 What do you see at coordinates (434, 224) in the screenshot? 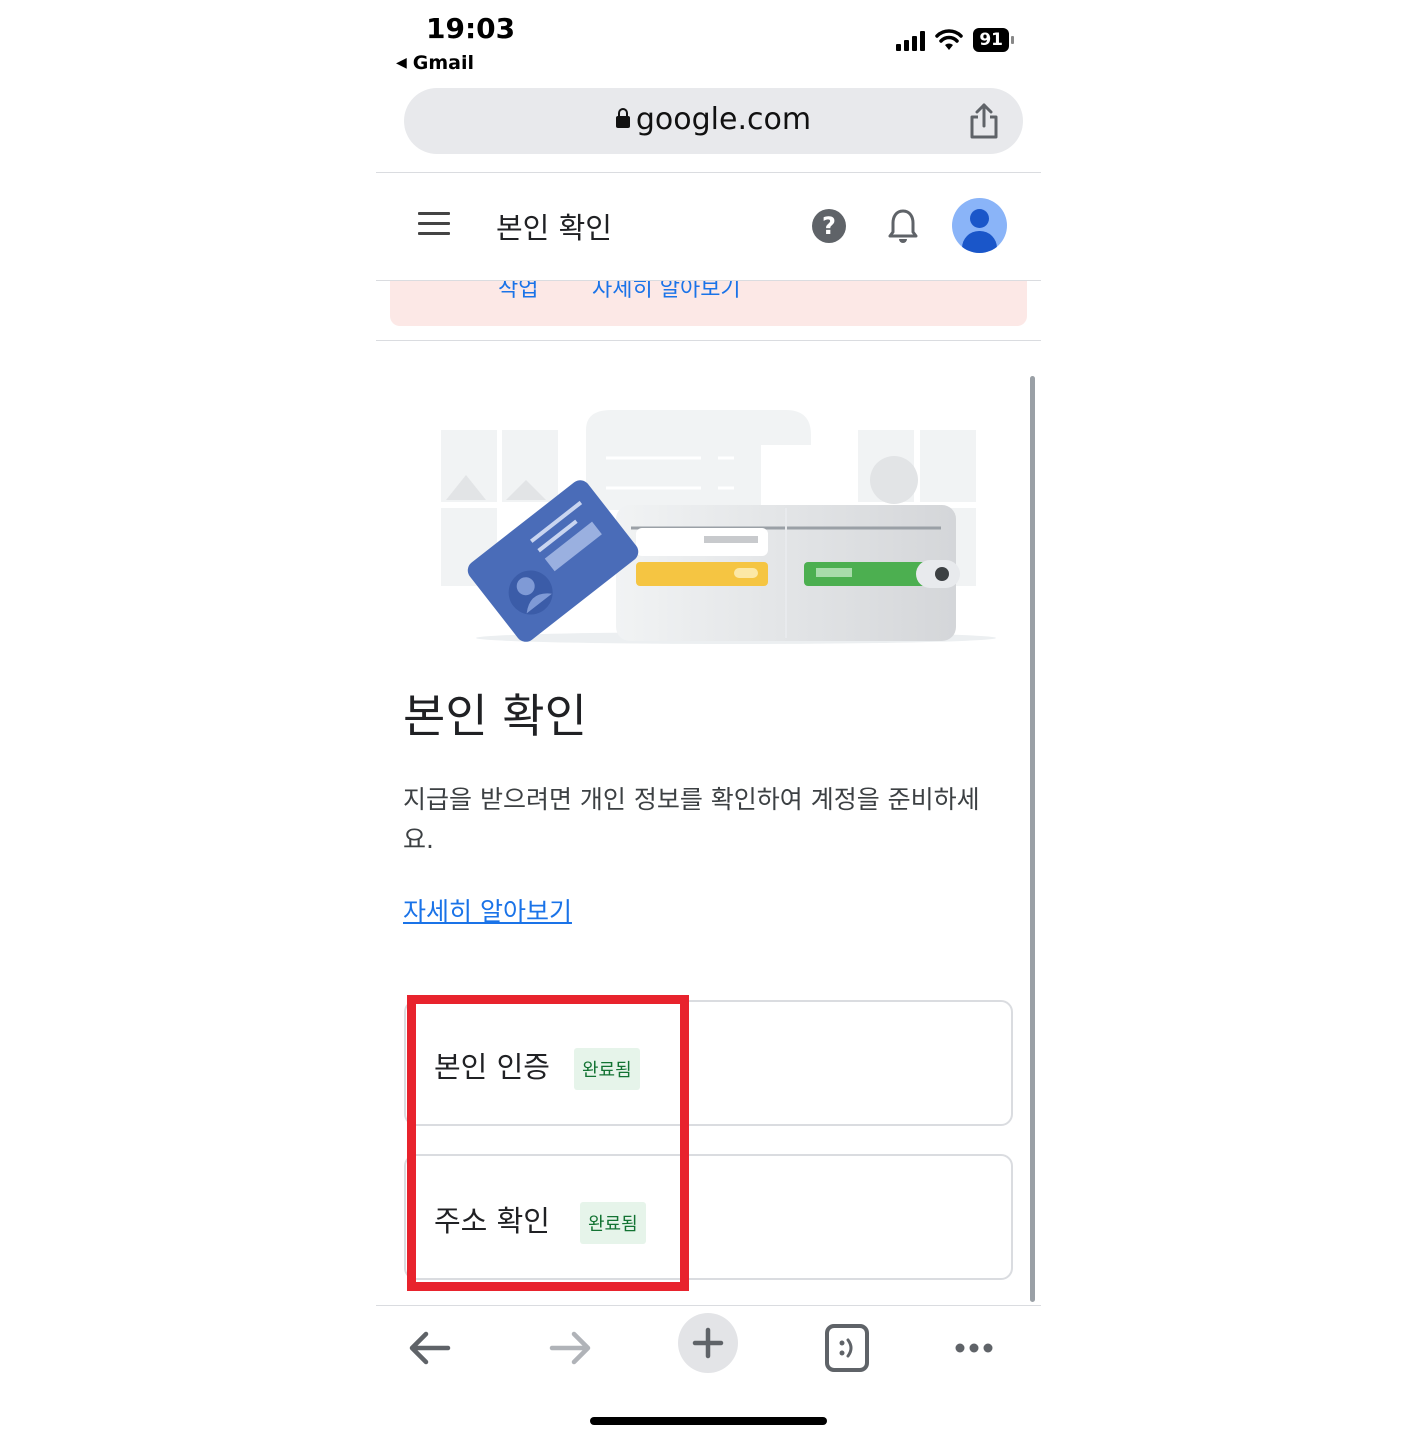
I see `menu-icon` at bounding box center [434, 224].